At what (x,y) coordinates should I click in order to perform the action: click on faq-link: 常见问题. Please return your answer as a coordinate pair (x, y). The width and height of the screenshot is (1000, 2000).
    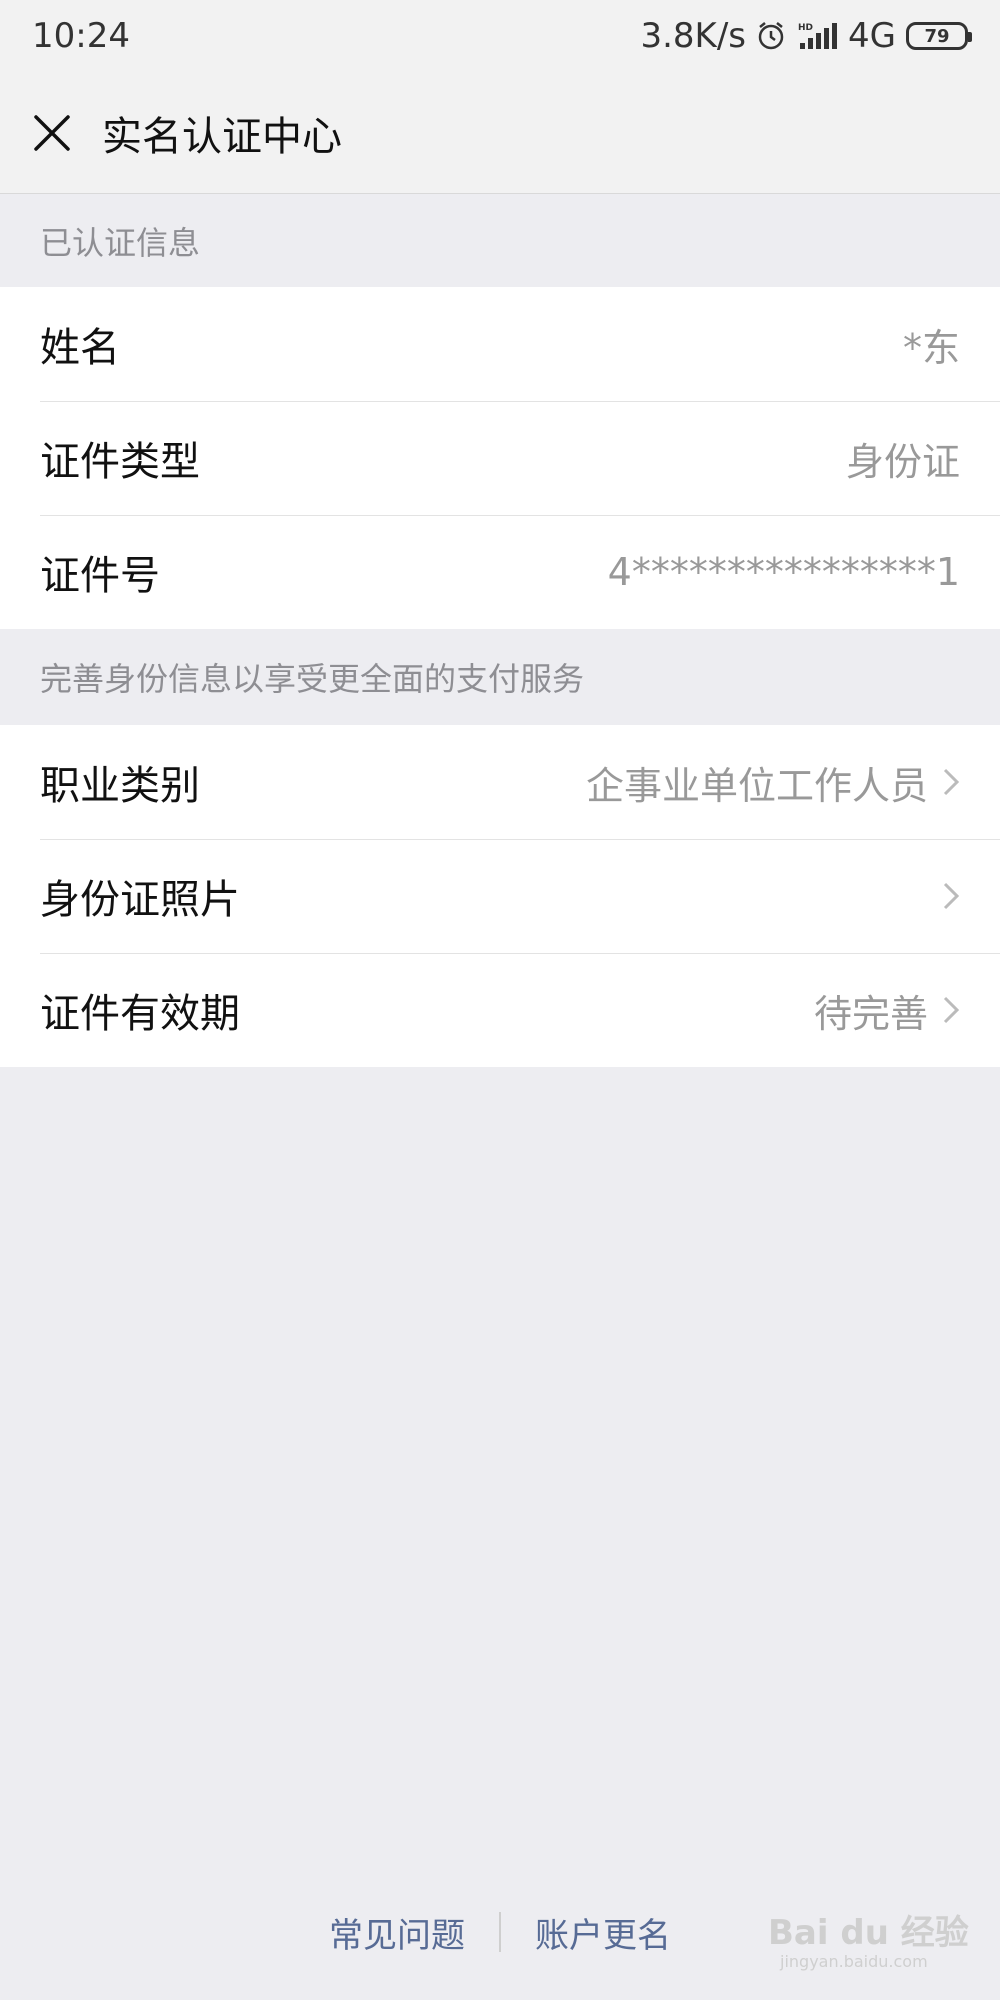
    Looking at the image, I should click on (397, 1932).